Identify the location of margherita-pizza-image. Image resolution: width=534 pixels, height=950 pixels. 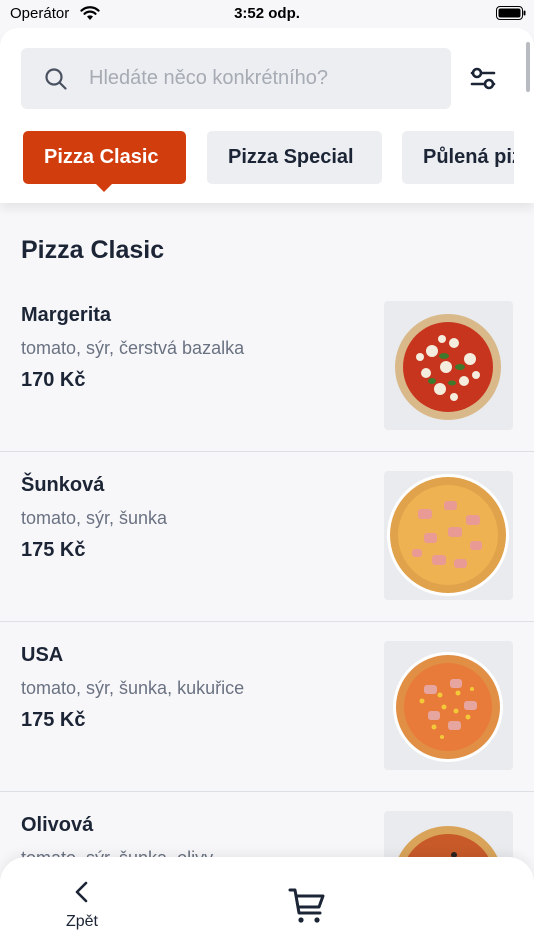
(448, 365).